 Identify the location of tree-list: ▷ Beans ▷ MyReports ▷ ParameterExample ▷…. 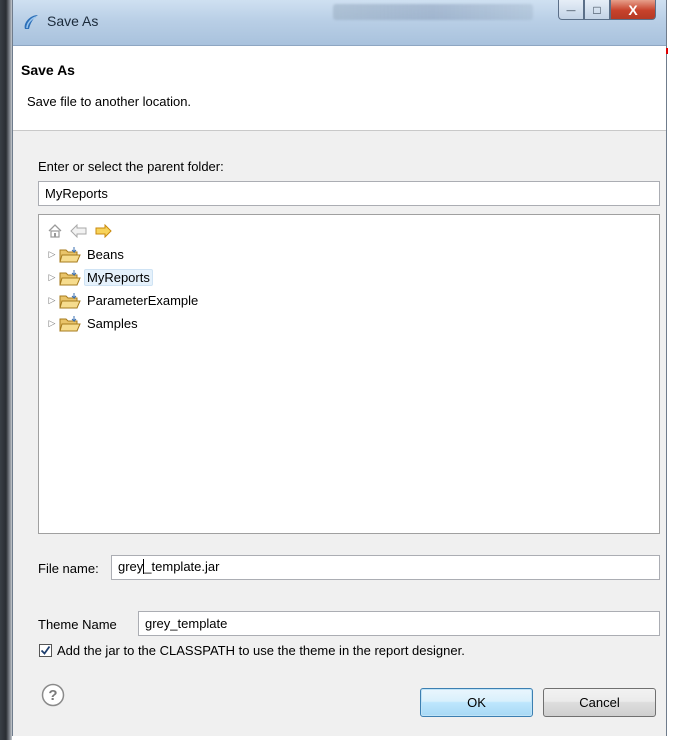
(123, 289).